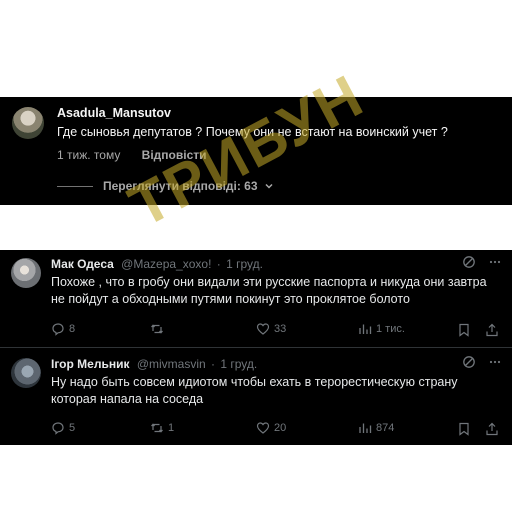 The height and width of the screenshot is (512, 512). I want to click on tweet-header: Ігор Мельник @mivmasvin · 1 груд., so click(154, 364).